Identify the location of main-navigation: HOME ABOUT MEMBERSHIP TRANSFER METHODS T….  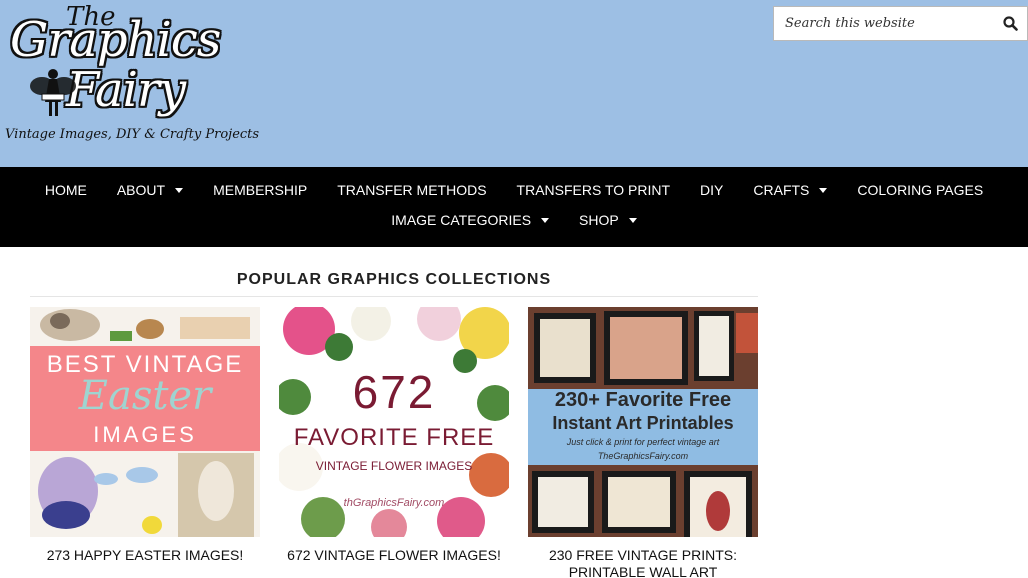
(514, 207).